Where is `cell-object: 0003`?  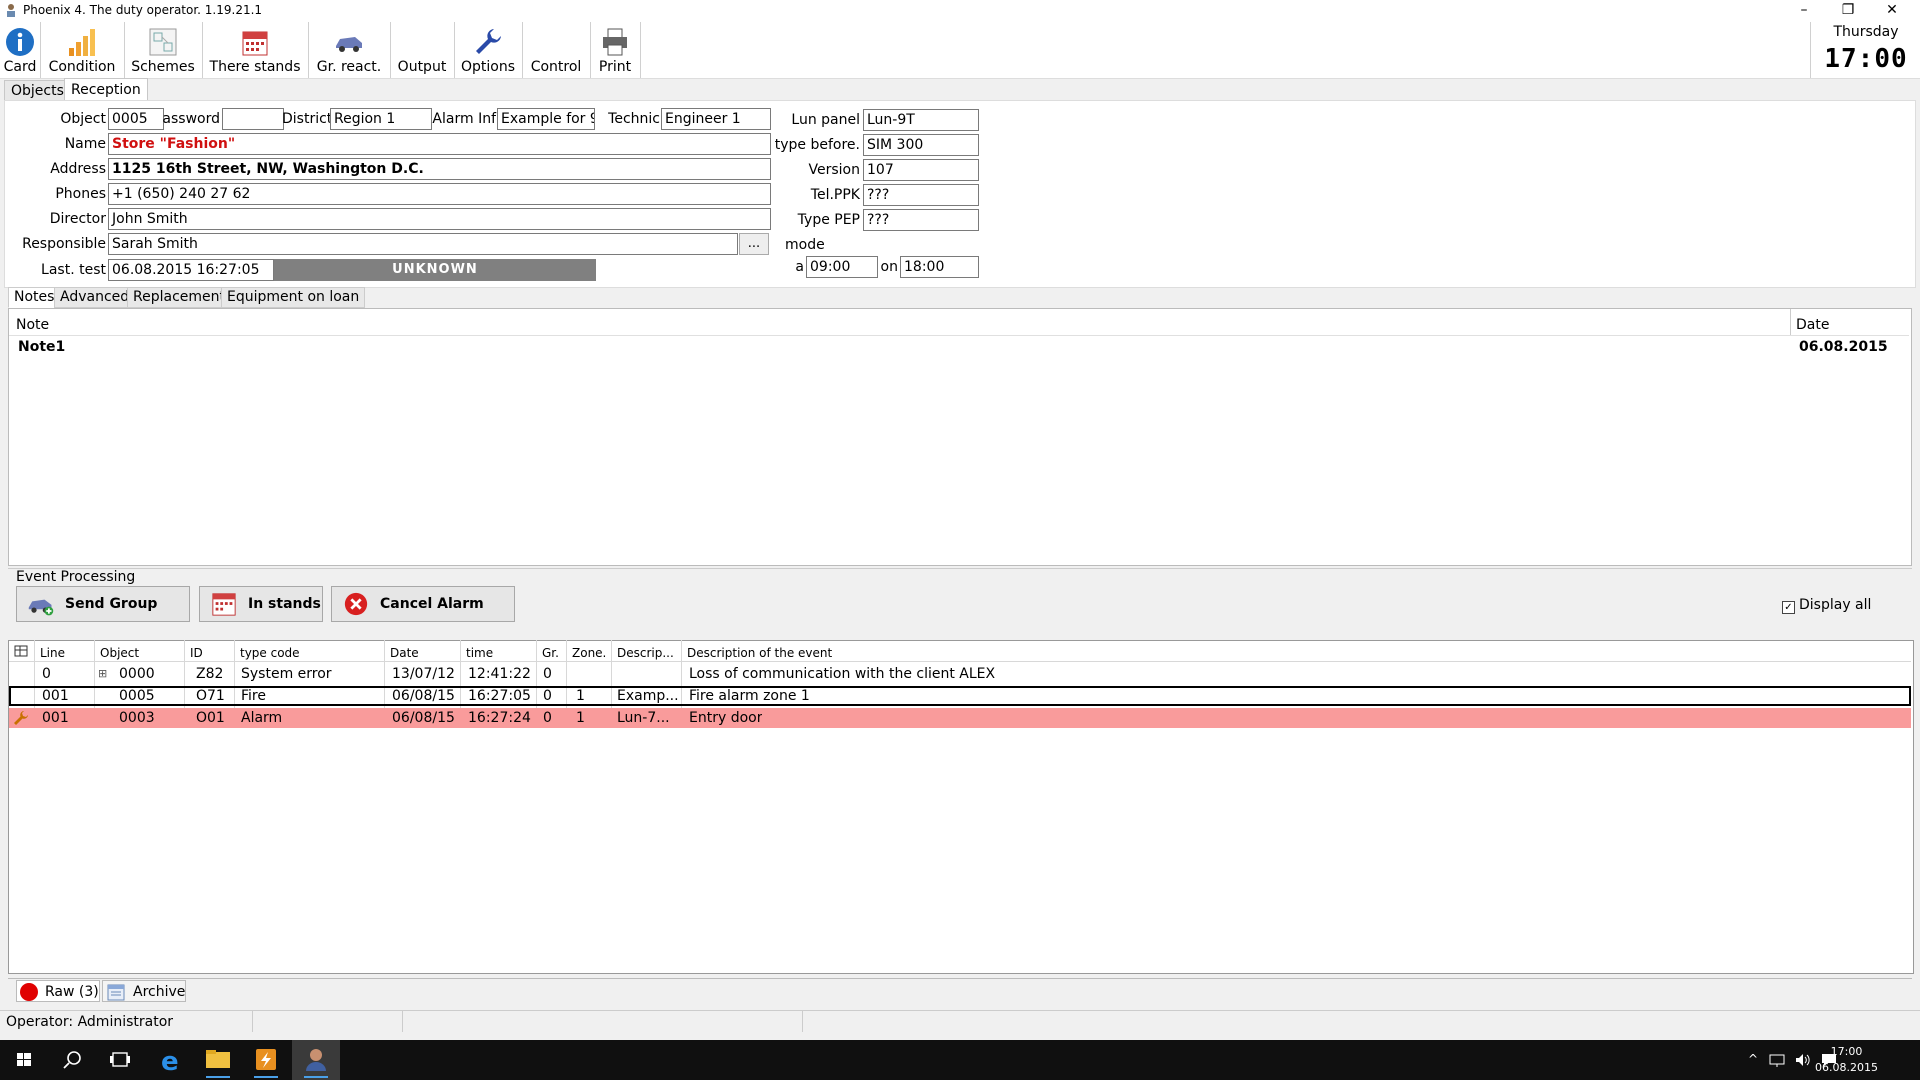
cell-object: 0003 is located at coordinates (137, 718).